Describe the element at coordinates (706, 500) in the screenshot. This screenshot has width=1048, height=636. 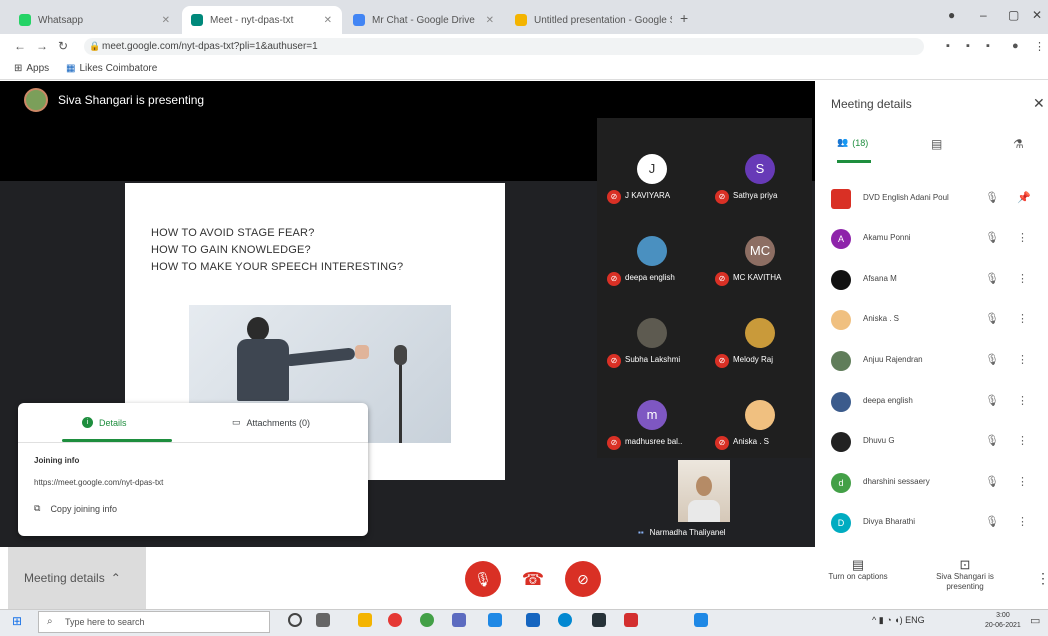
I see `self-view-tile: ▪▪ Narmadha Thaliyanel` at that location.